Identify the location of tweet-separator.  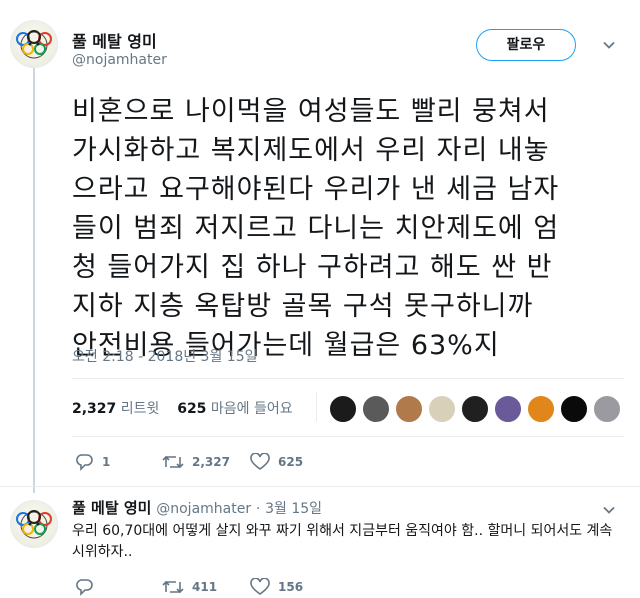
(320, 486).